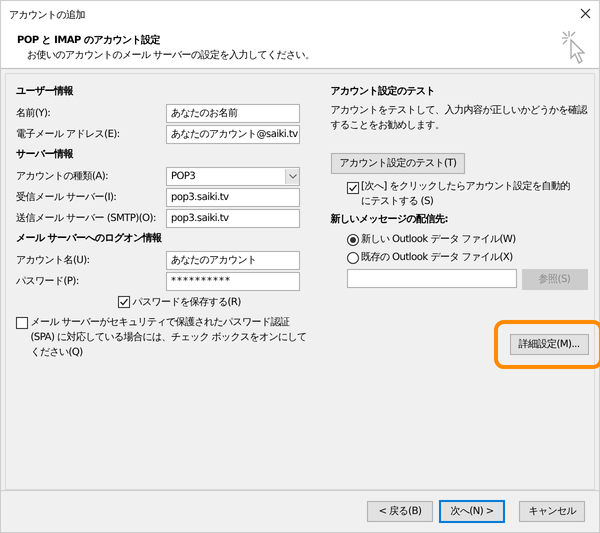 The height and width of the screenshot is (533, 600). Describe the element at coordinates (67, 197) in the screenshot. I see `field-label: 受信メール サーバー(I):` at that location.